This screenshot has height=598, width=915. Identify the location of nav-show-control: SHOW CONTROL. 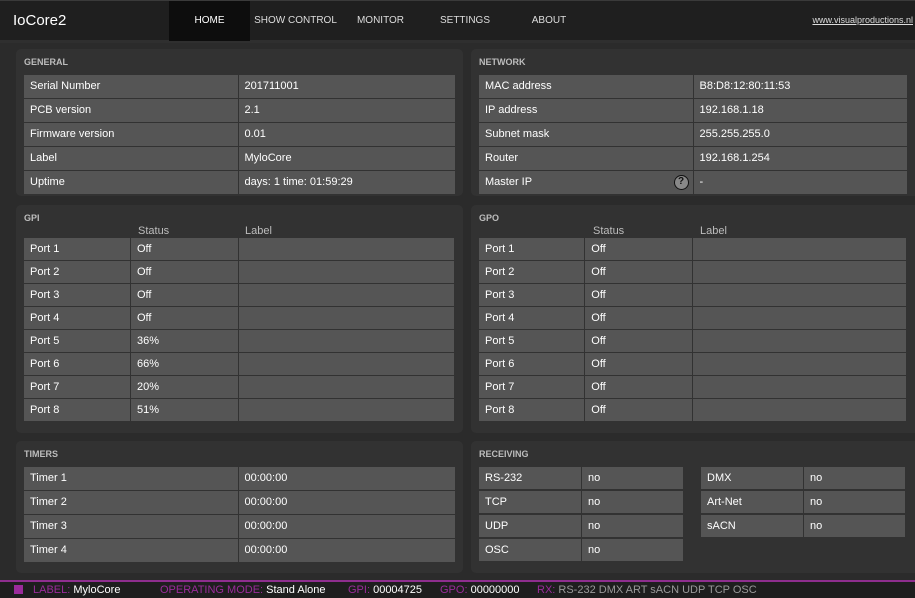
(295, 21).